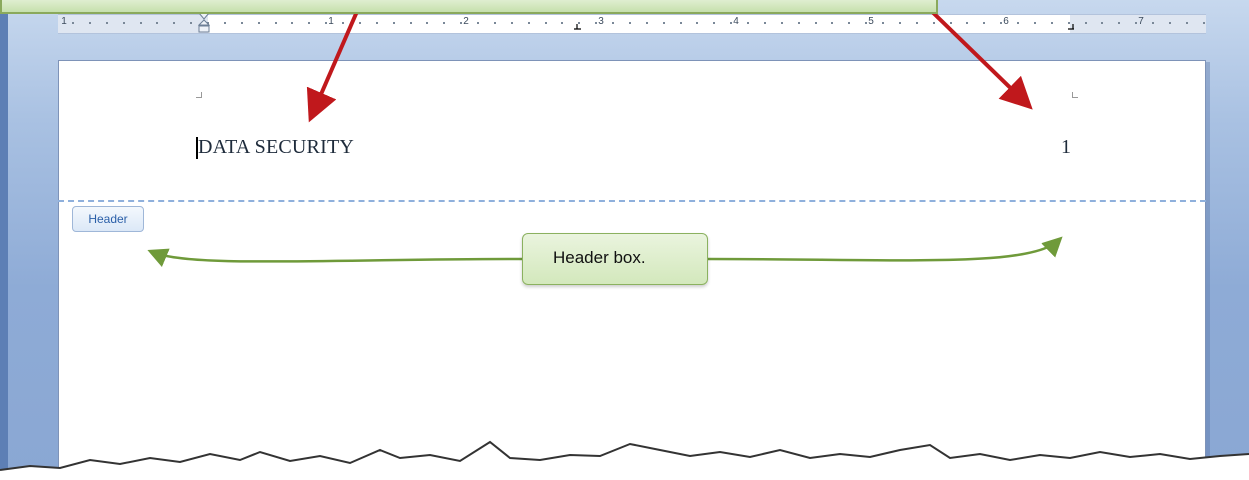 This screenshot has width=1249, height=480. Describe the element at coordinates (624, 460) in the screenshot. I see `torn-paper-edge` at that location.